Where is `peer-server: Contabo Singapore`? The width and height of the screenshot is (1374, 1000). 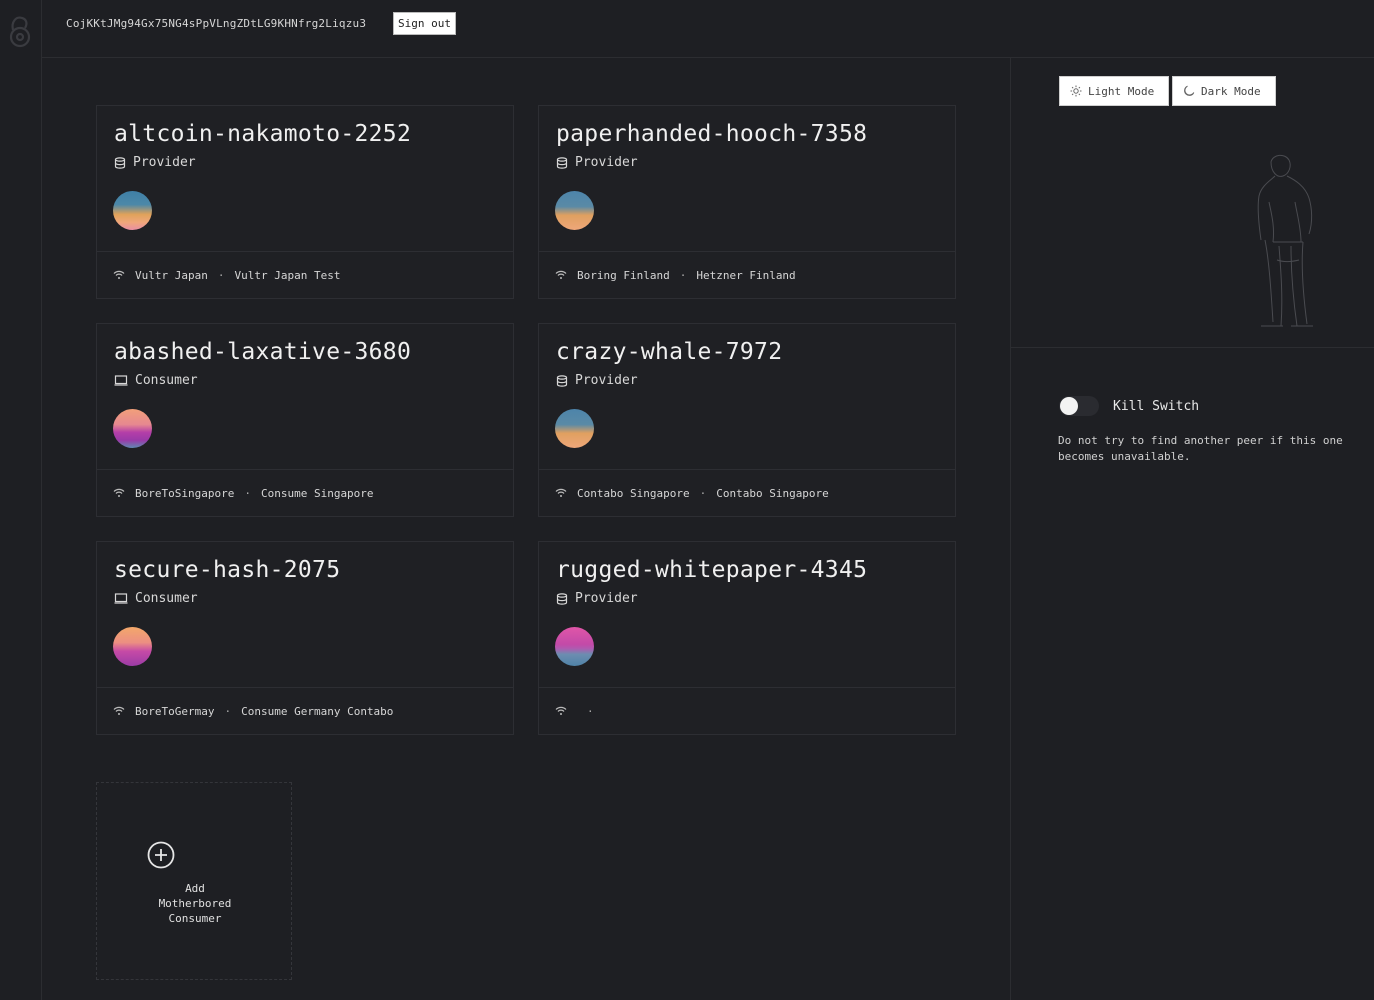 peer-server: Contabo Singapore is located at coordinates (772, 493).